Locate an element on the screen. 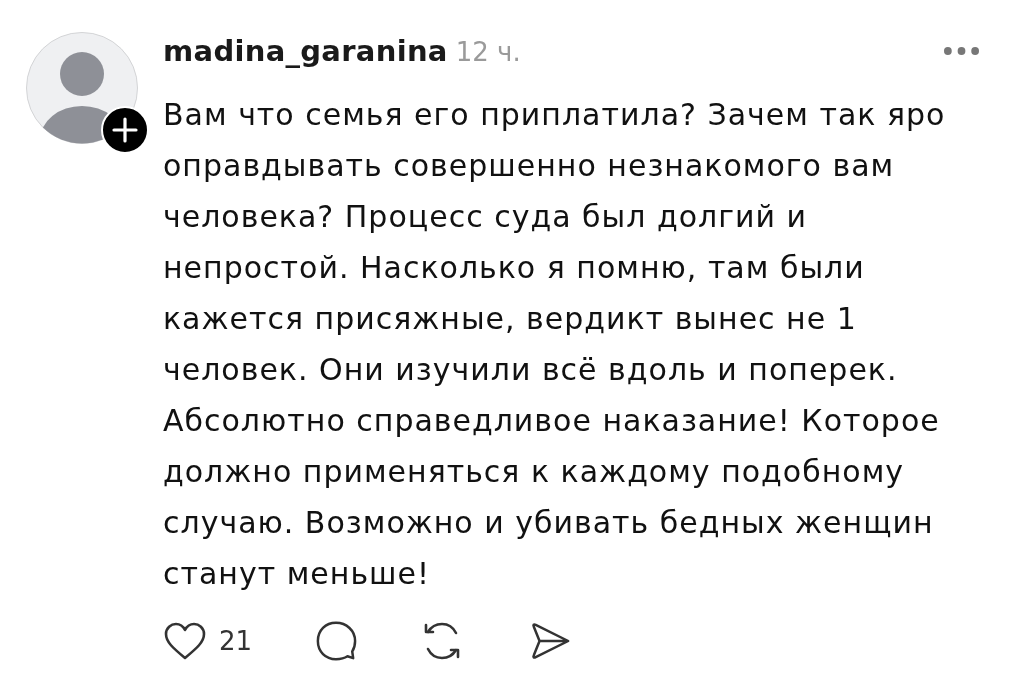  follow-plus-icon is located at coordinates (125, 130).